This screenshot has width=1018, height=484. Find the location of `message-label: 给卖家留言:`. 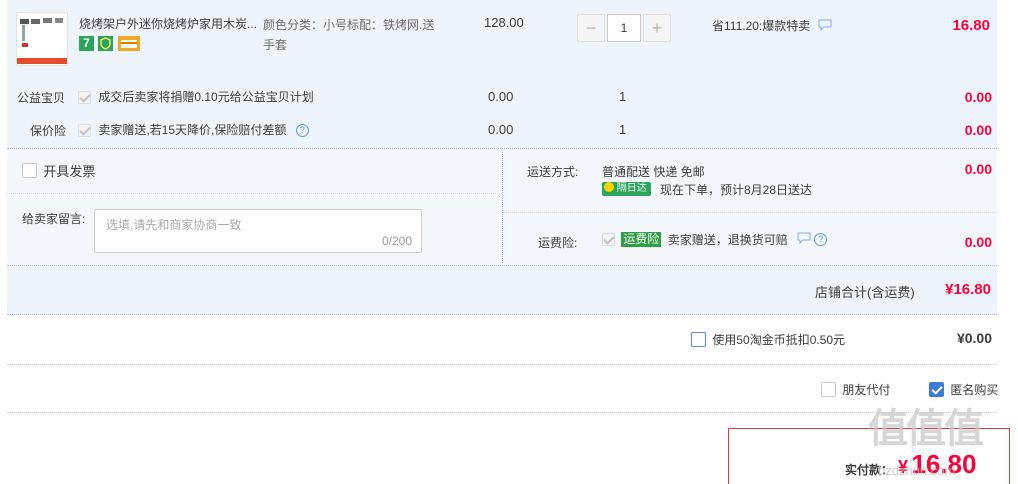

message-label: 给卖家留言: is located at coordinates (54, 219).